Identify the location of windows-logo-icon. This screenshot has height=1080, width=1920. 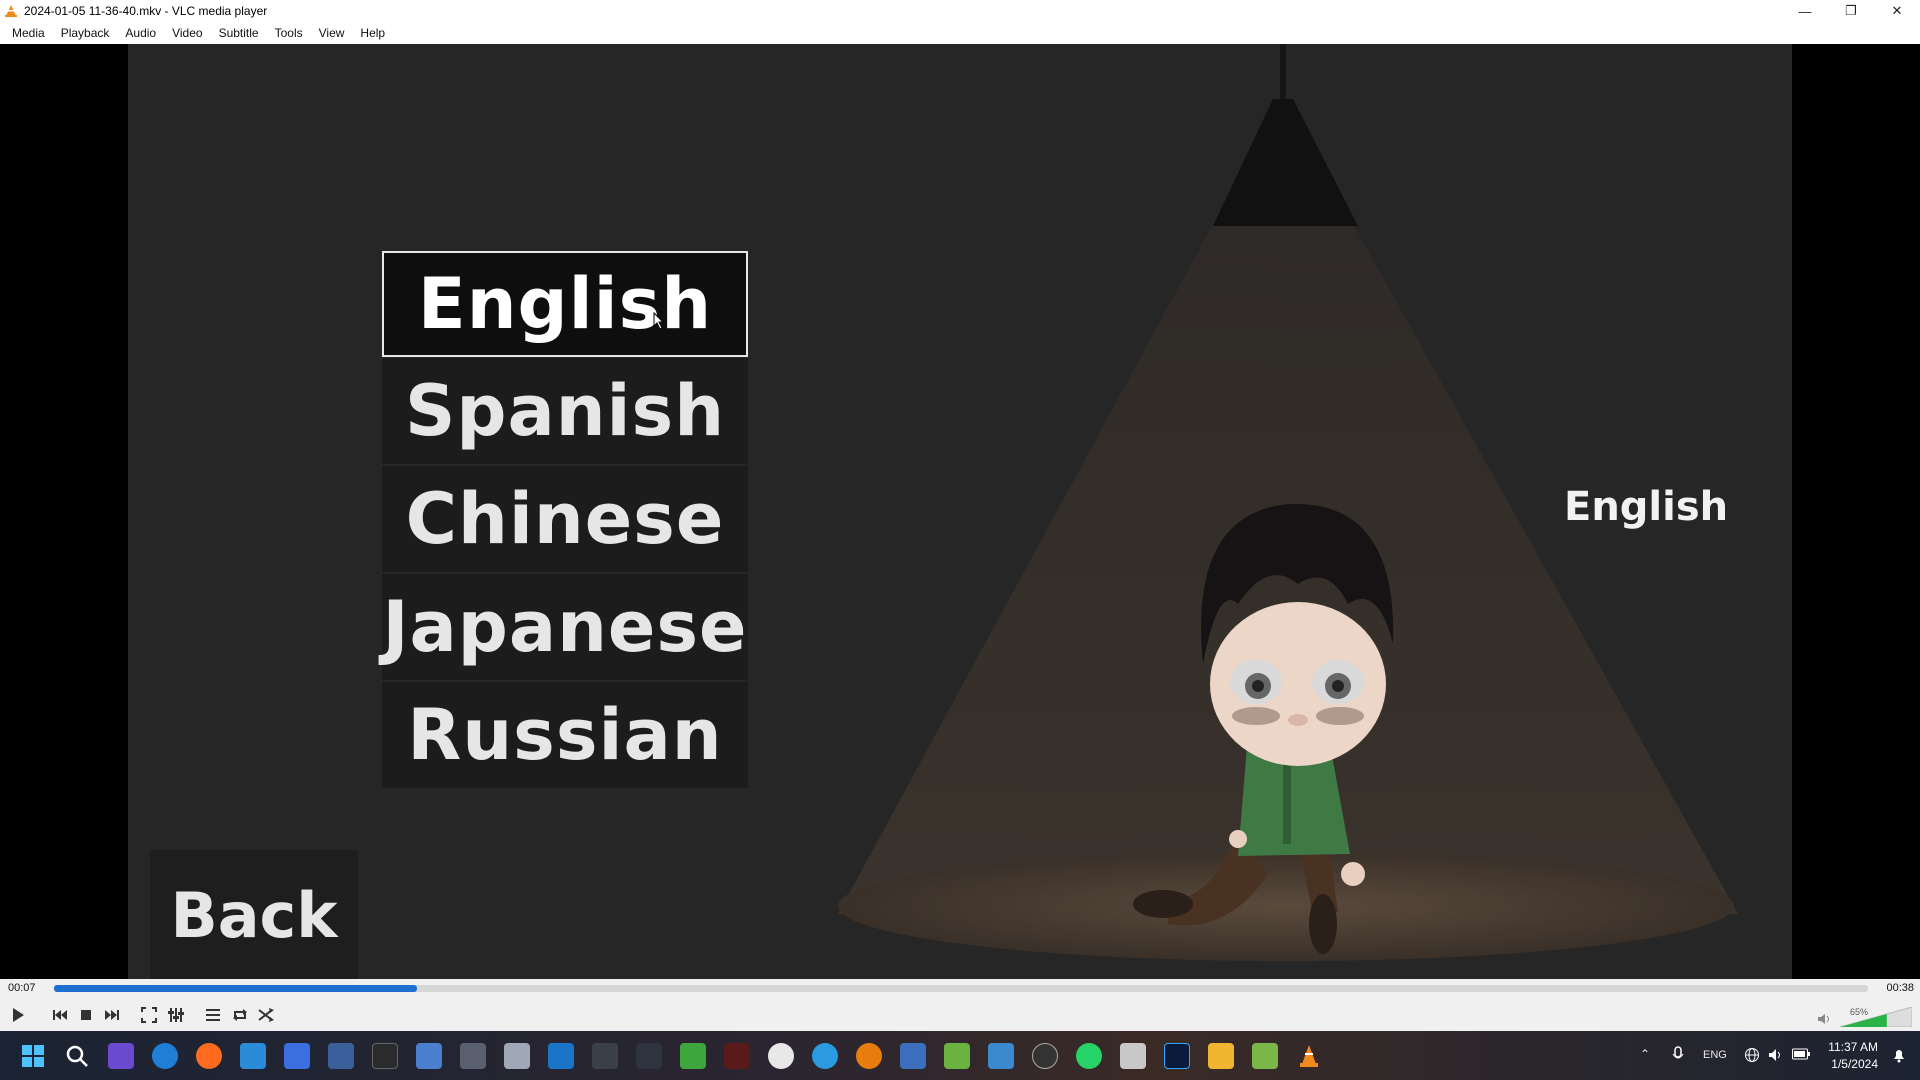
(33, 1056).